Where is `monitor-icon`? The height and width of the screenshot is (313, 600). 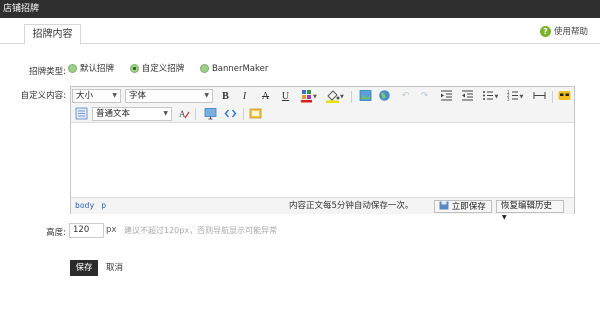 monitor-icon is located at coordinates (210, 114).